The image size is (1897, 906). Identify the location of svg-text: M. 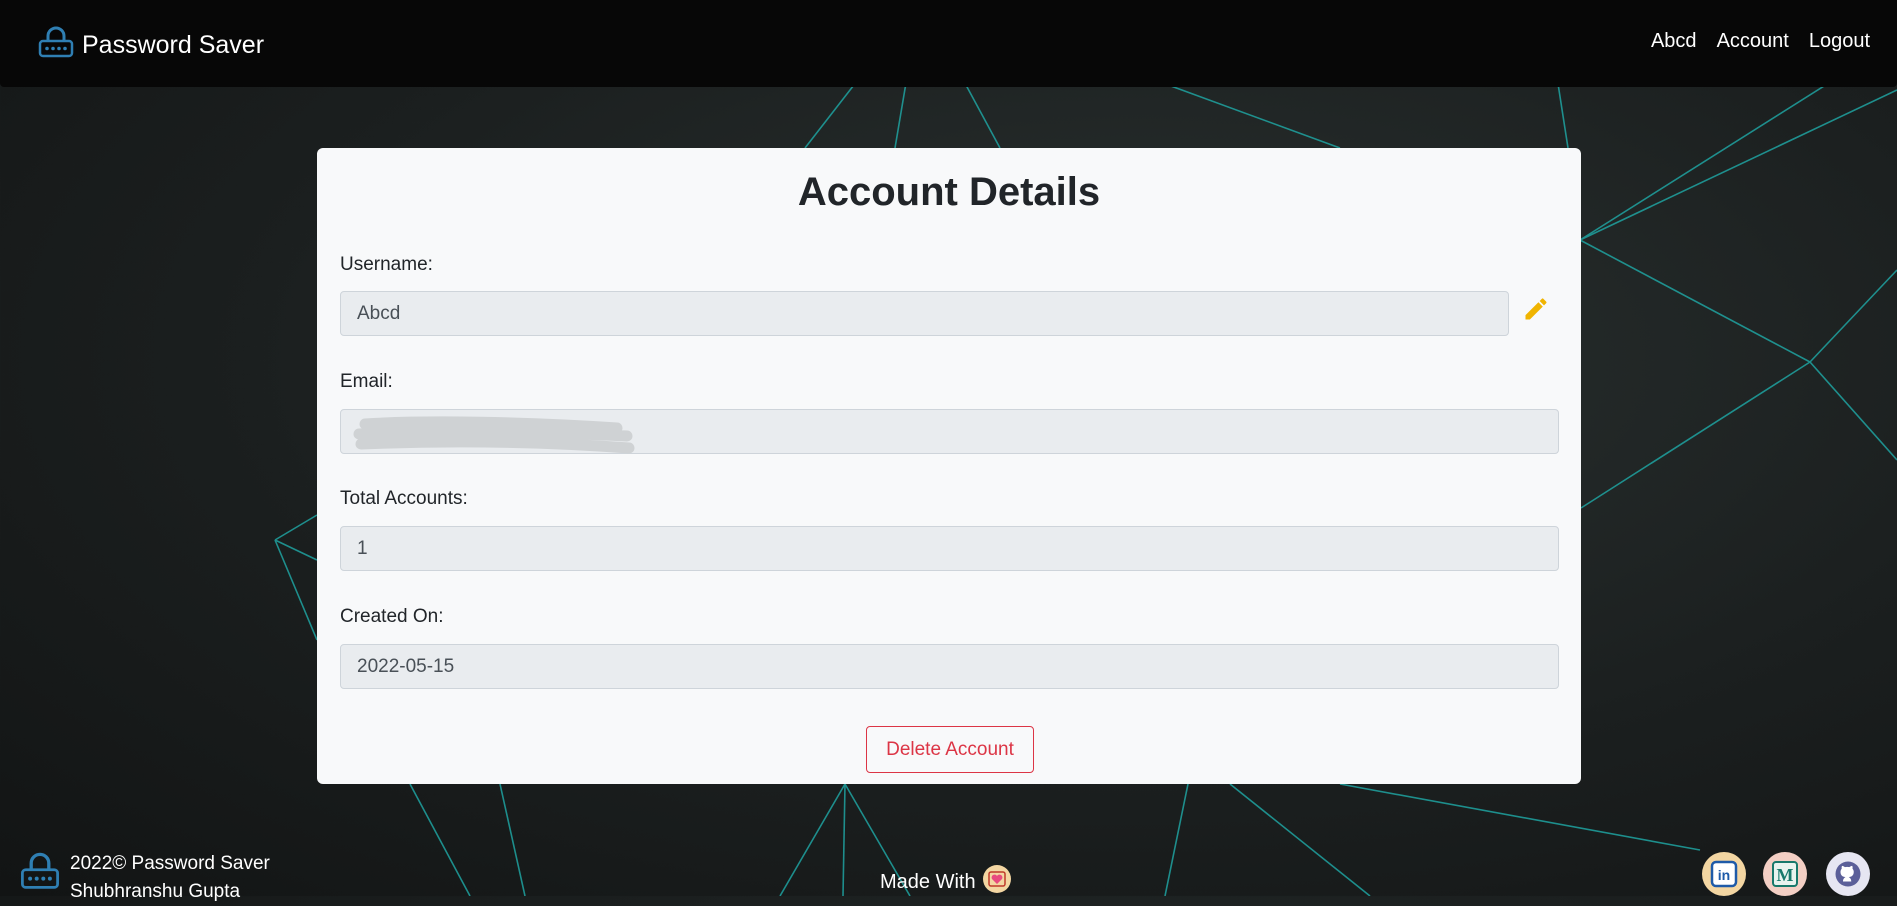
(1785, 875).